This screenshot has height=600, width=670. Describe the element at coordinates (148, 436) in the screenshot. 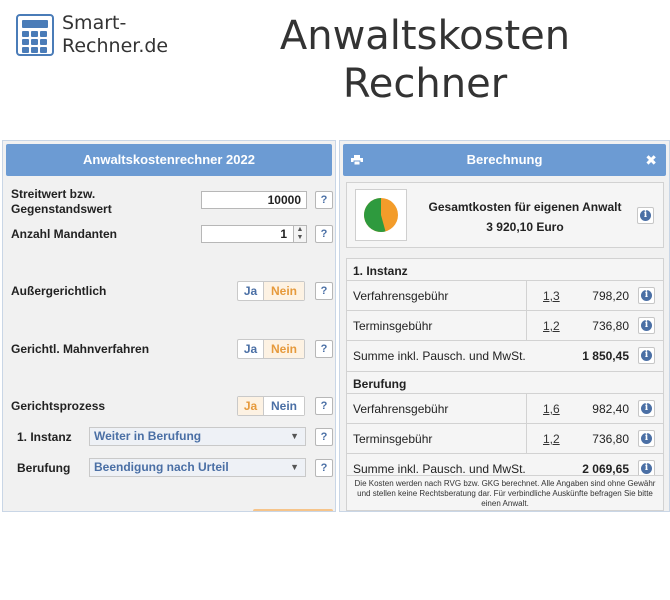

I see `instanz1-selected-value: Weiter in Berufung` at that location.